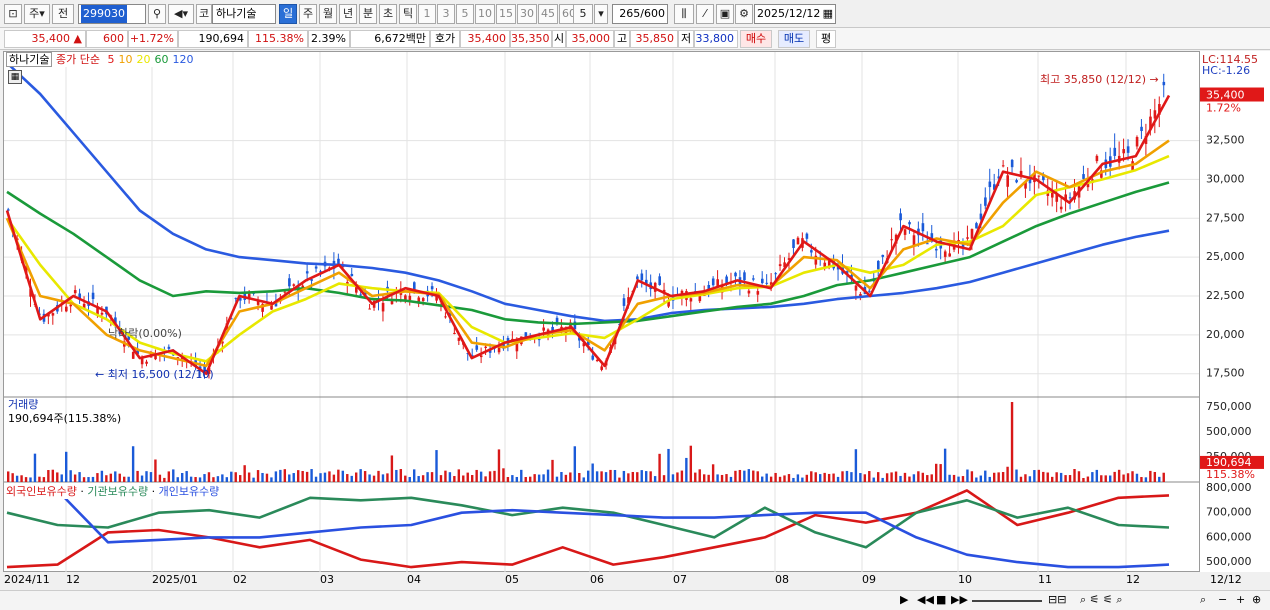 This screenshot has width=1270, height=610. I want to click on interval-tab-1: 3, so click(446, 14).